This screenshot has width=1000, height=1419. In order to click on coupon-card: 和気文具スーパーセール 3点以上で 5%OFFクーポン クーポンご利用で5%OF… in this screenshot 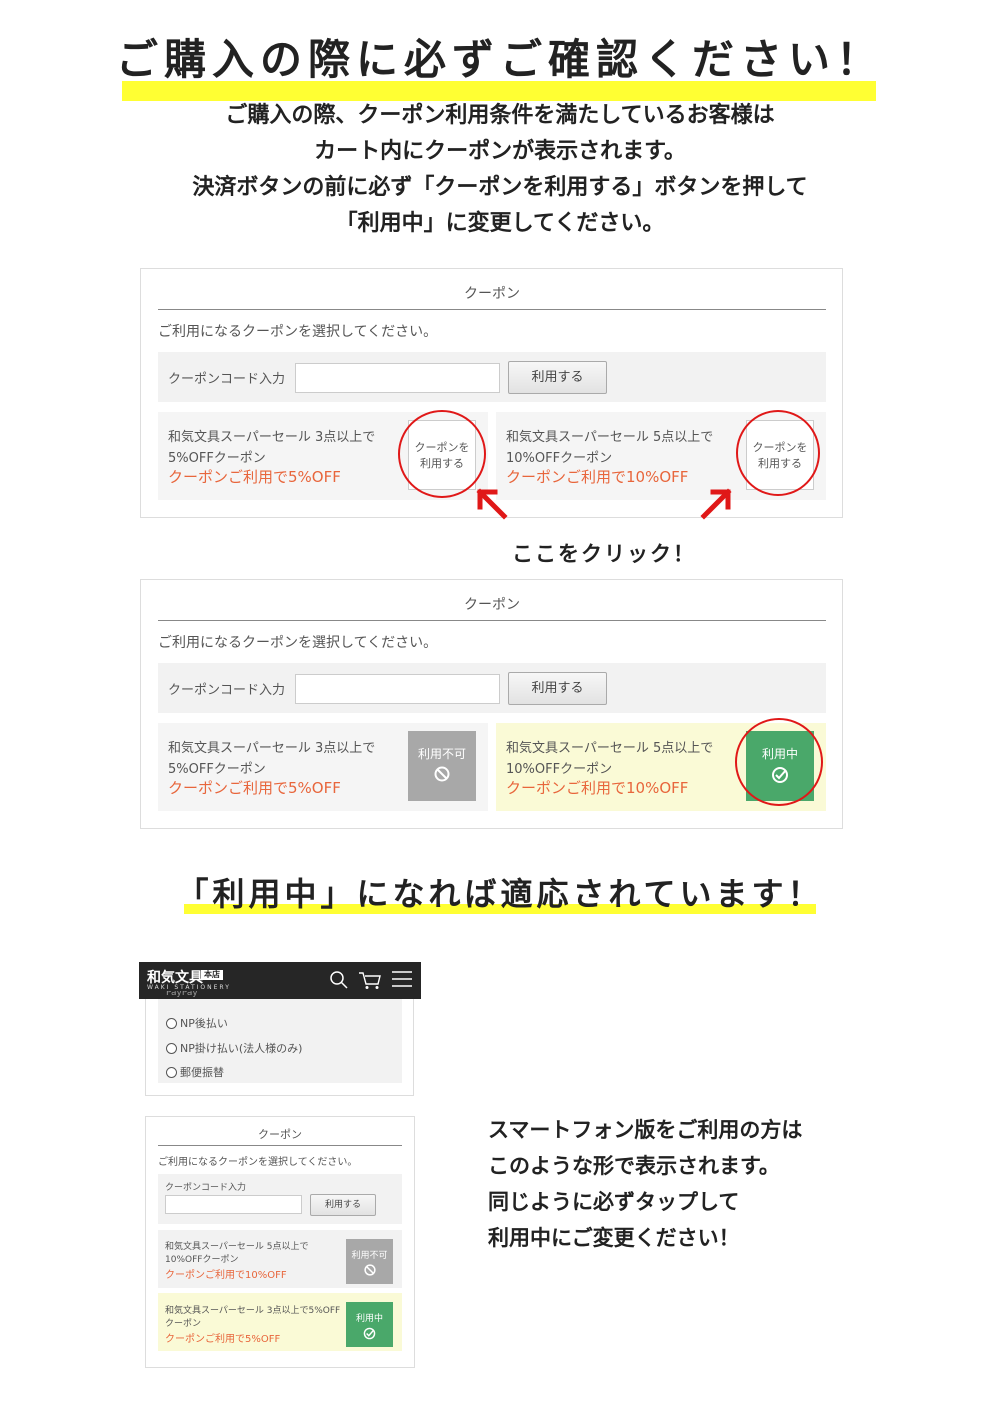, I will do `click(323, 767)`.